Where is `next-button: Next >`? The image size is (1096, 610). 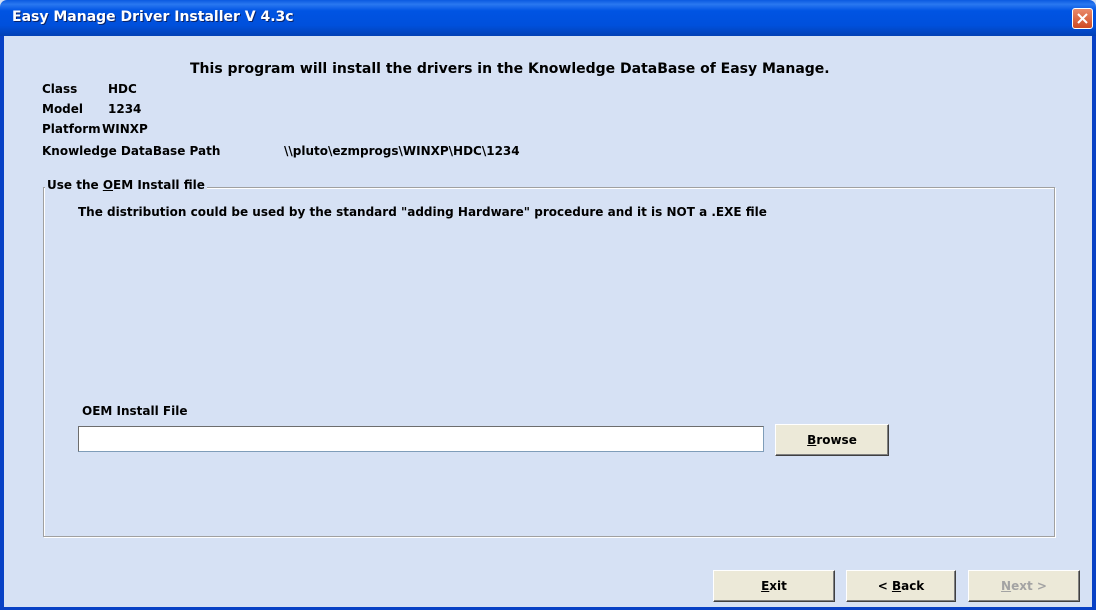
next-button: Next > is located at coordinates (1024, 586).